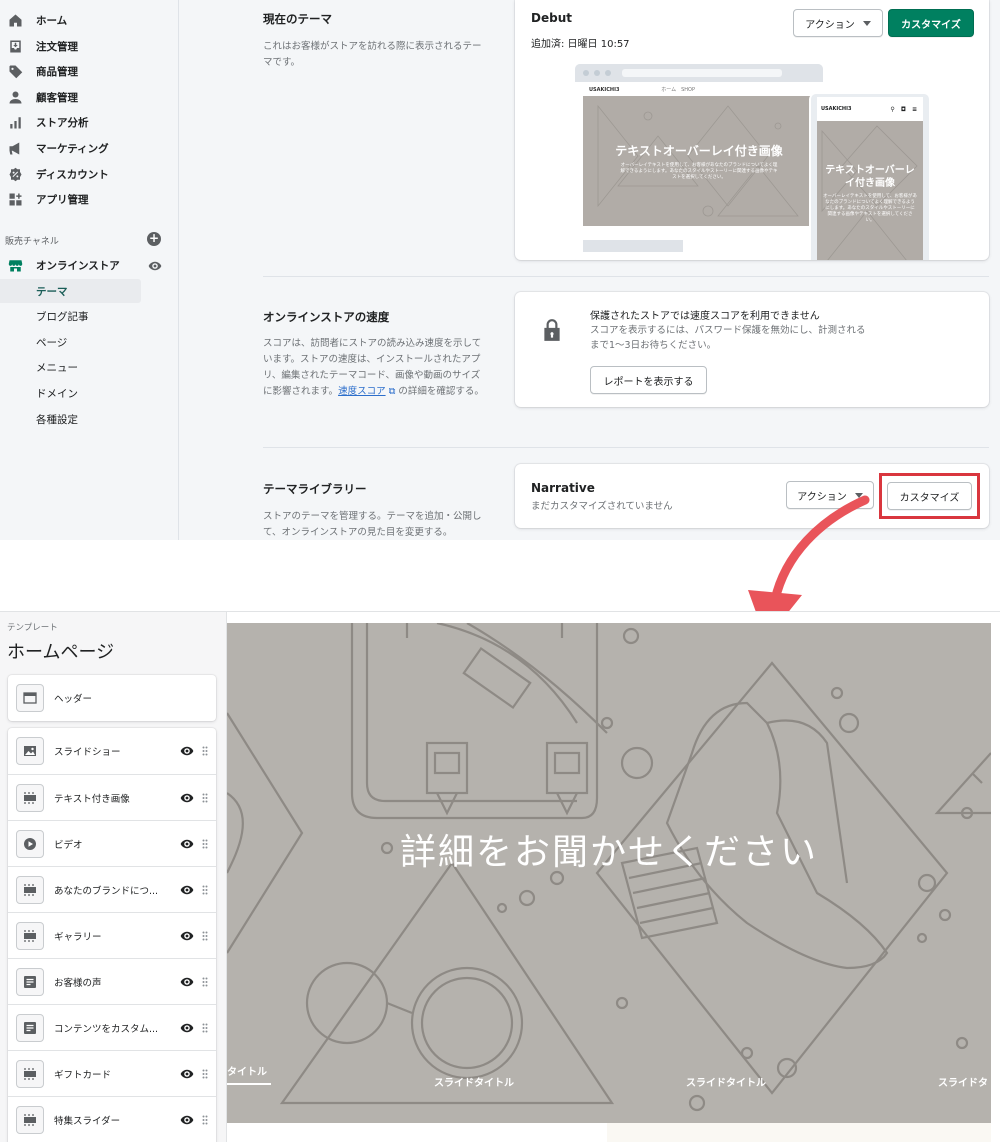 This screenshot has width=1000, height=1142. I want to click on view-report-button: レポートを表示する, so click(648, 380).